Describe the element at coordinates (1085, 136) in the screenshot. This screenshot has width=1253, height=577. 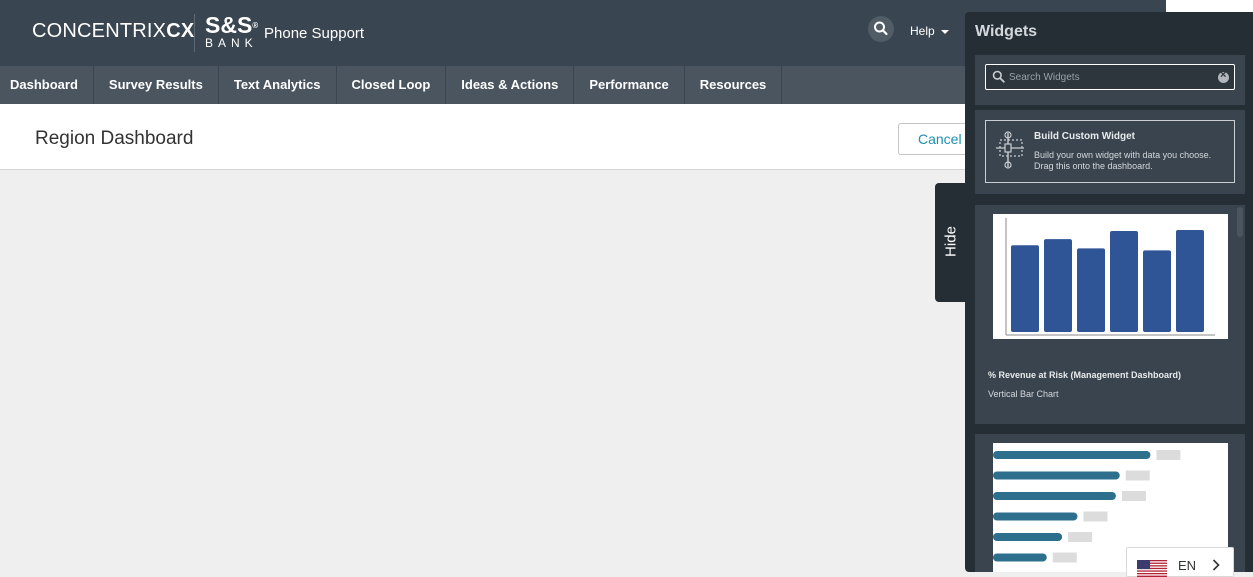
I see `custom-widget-title: Build Custom Widget` at that location.